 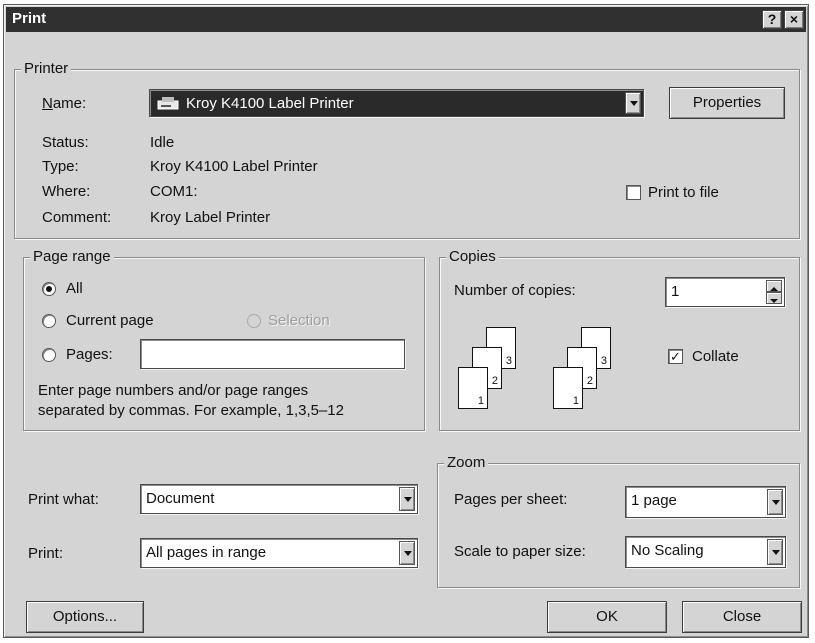 What do you see at coordinates (49, 355) in the screenshot?
I see `radio-pages` at bounding box center [49, 355].